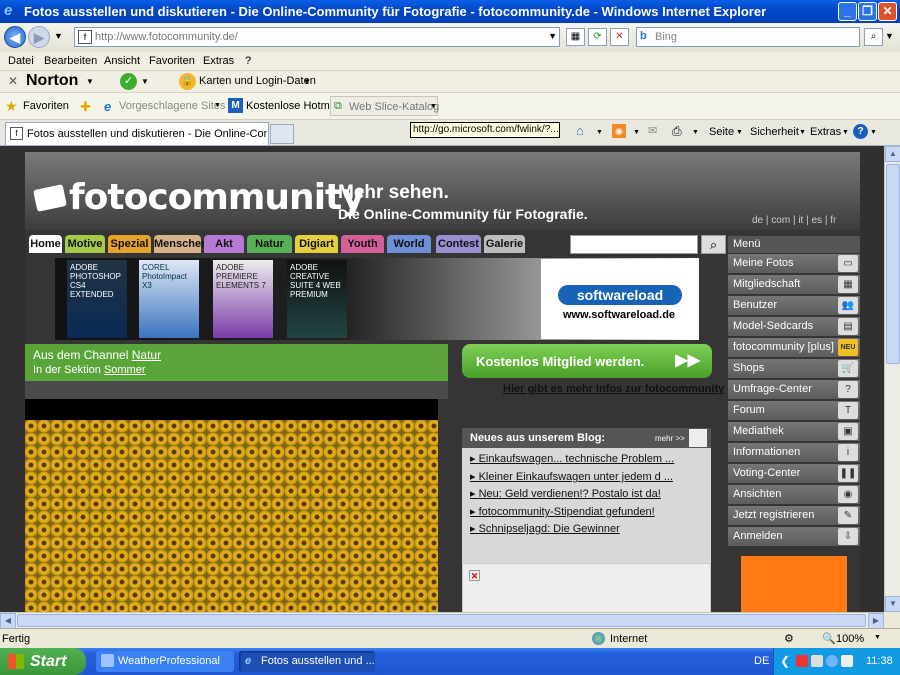 This screenshot has width=900, height=675. Describe the element at coordinates (129, 244) in the screenshot. I see `nav-tab-spezial: Spezial` at that location.